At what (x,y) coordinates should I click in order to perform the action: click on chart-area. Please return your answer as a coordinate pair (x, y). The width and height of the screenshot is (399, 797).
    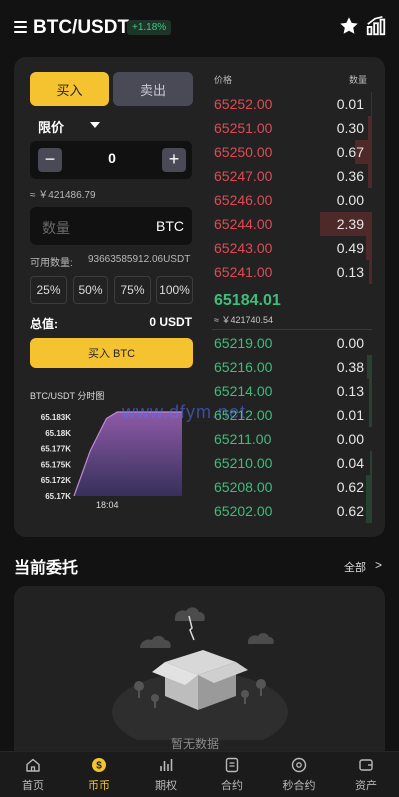
    Looking at the image, I should click on (128, 454).